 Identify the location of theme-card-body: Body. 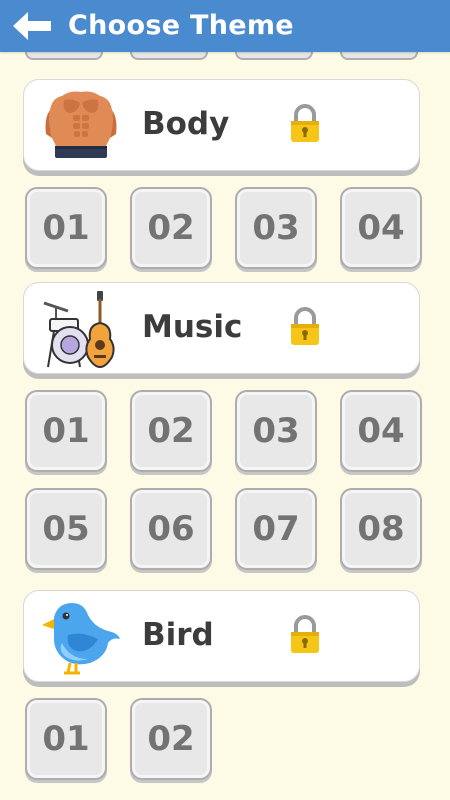
(221, 125).